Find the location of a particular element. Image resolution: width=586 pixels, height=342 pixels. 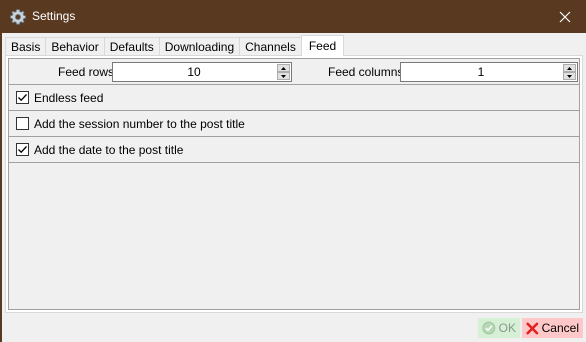

tab-channels: Channels is located at coordinates (270, 46).